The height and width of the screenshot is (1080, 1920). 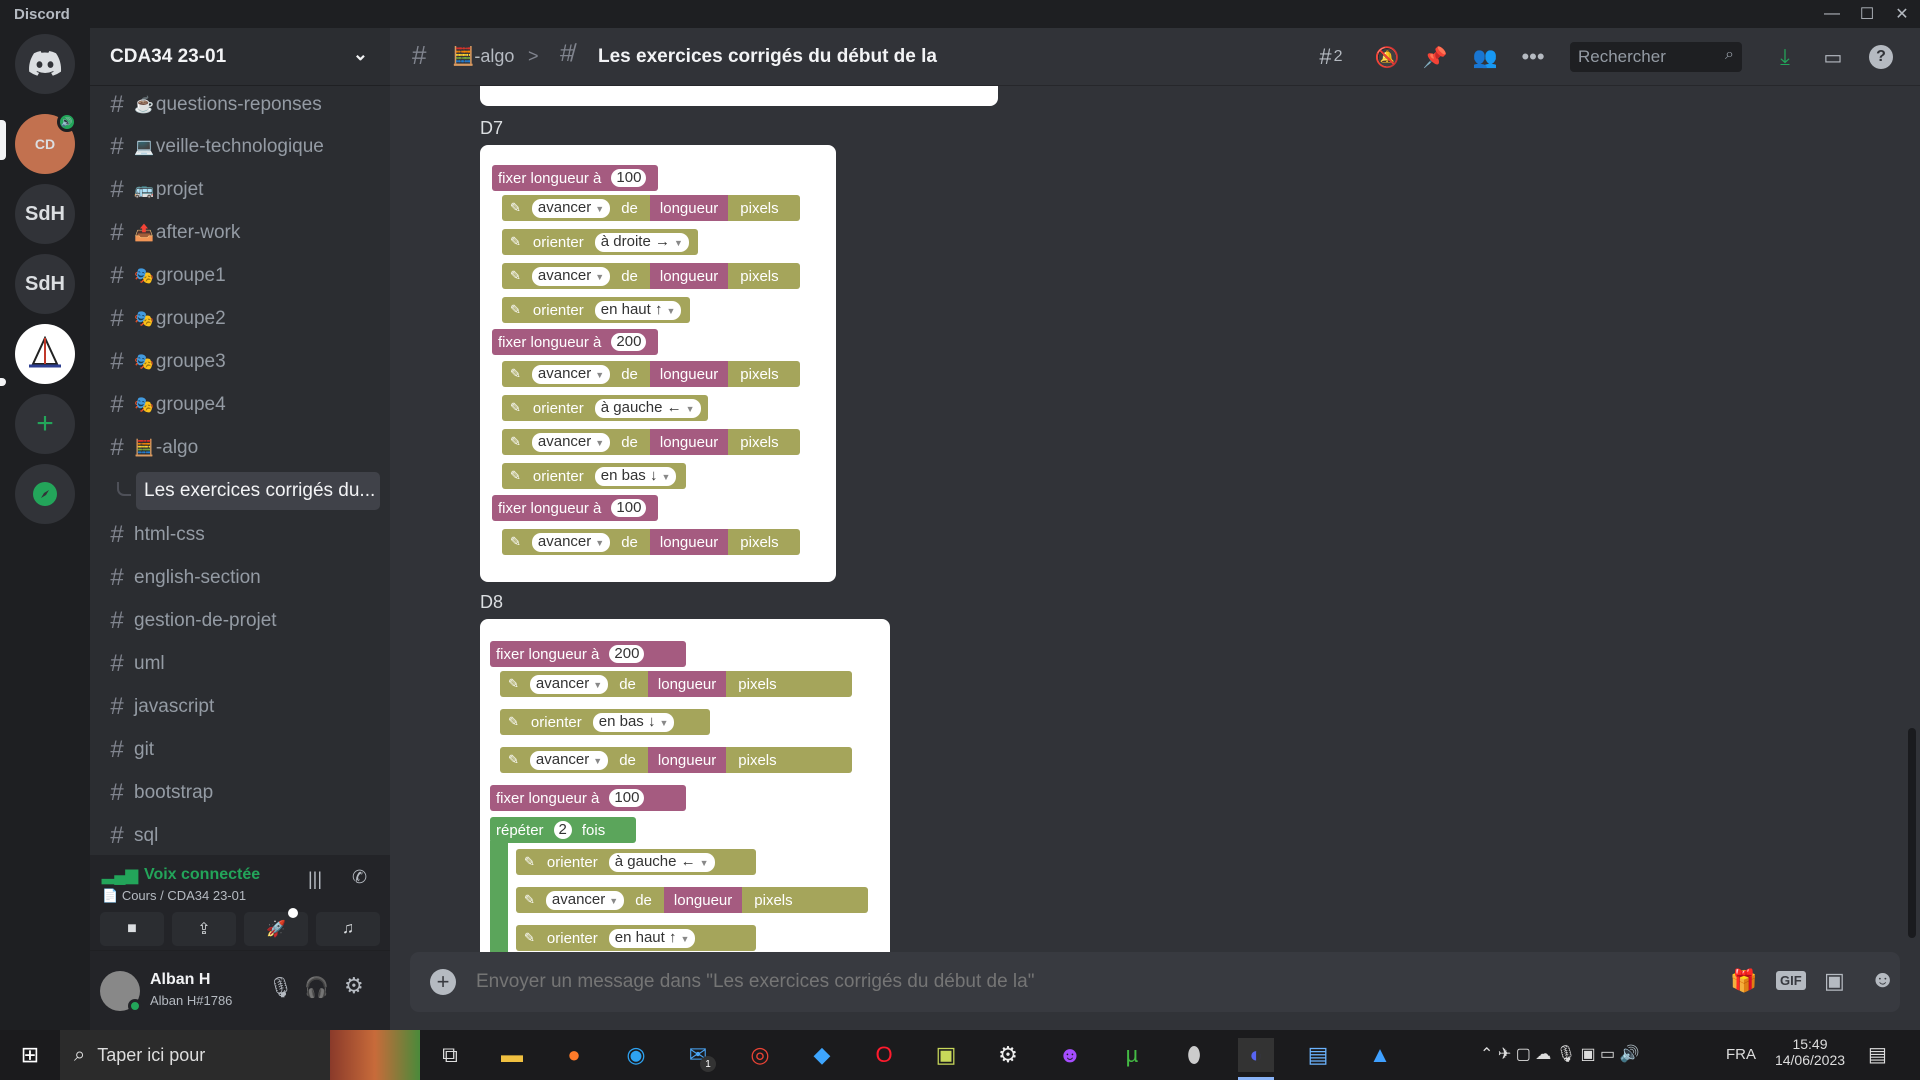 What do you see at coordinates (121, 992) in the screenshot?
I see `avatar` at bounding box center [121, 992].